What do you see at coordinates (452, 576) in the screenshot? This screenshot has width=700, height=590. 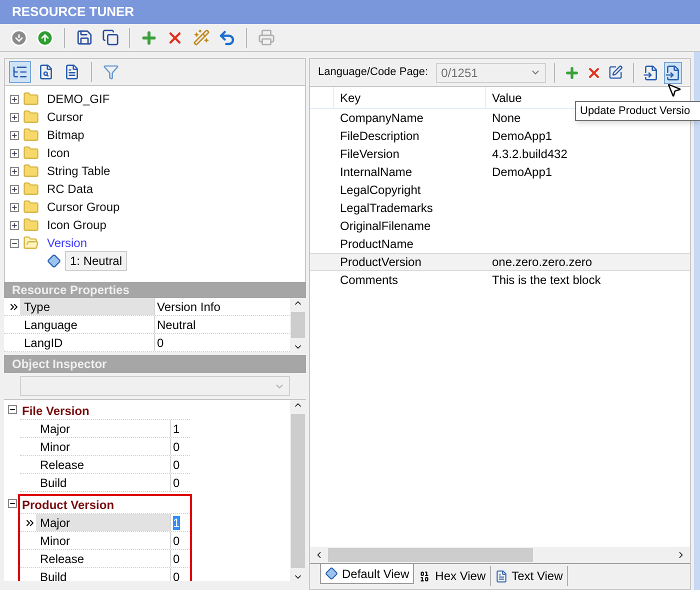 I see `view-tab: Hex View` at bounding box center [452, 576].